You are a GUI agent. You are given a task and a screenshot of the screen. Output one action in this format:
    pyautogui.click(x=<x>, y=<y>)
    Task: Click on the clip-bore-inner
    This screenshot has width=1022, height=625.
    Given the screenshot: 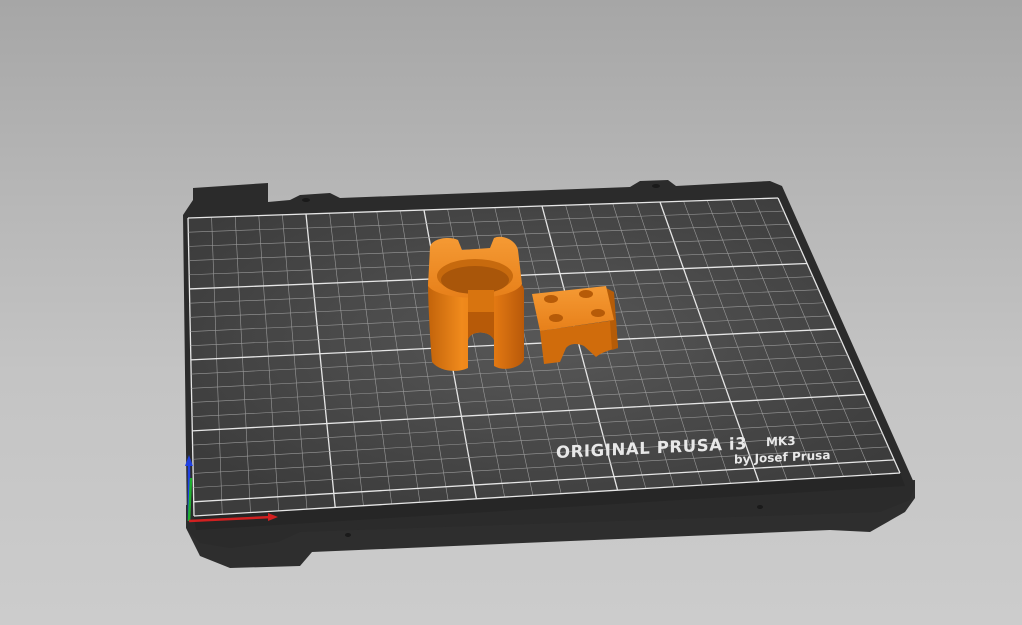 What is the action you would take?
    pyautogui.click(x=475, y=280)
    